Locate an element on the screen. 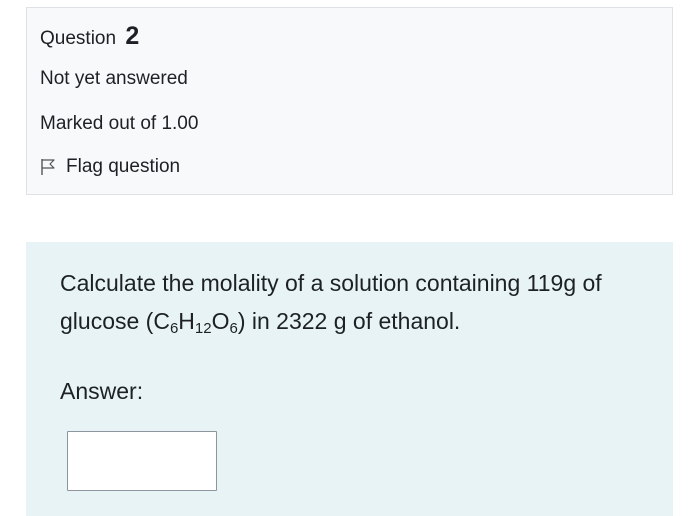  question-label: Question is located at coordinates (78, 38).